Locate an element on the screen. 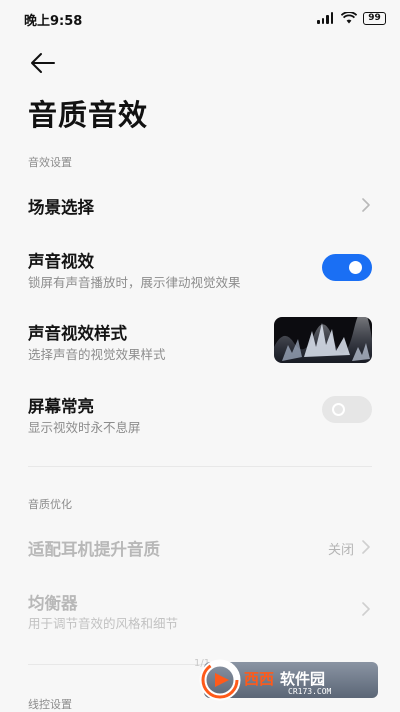  screen-on-toggle is located at coordinates (347, 409).